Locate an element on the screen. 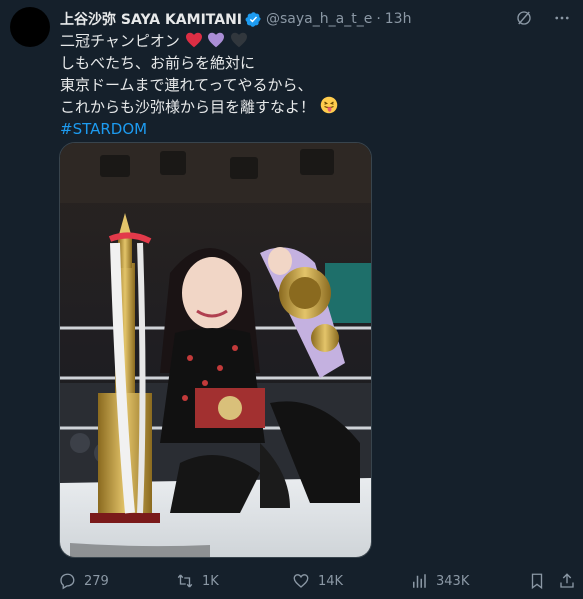 This screenshot has width=583, height=599. views-chart-icon is located at coordinates (419, 581).